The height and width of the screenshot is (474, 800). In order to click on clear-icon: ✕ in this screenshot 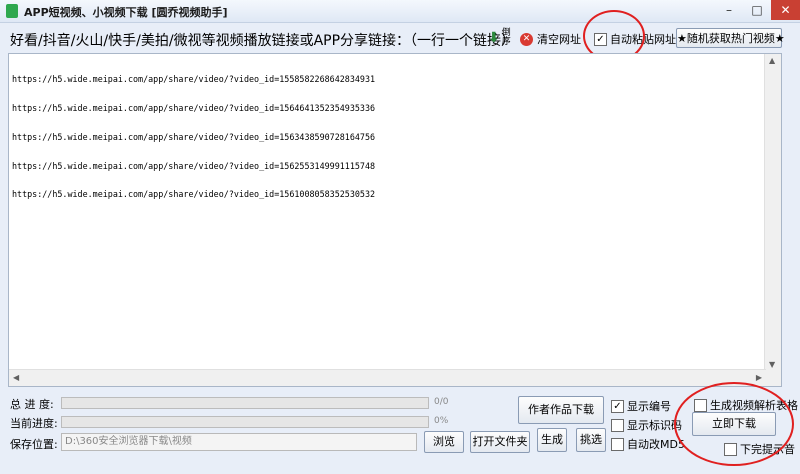, I will do `click(526, 39)`.